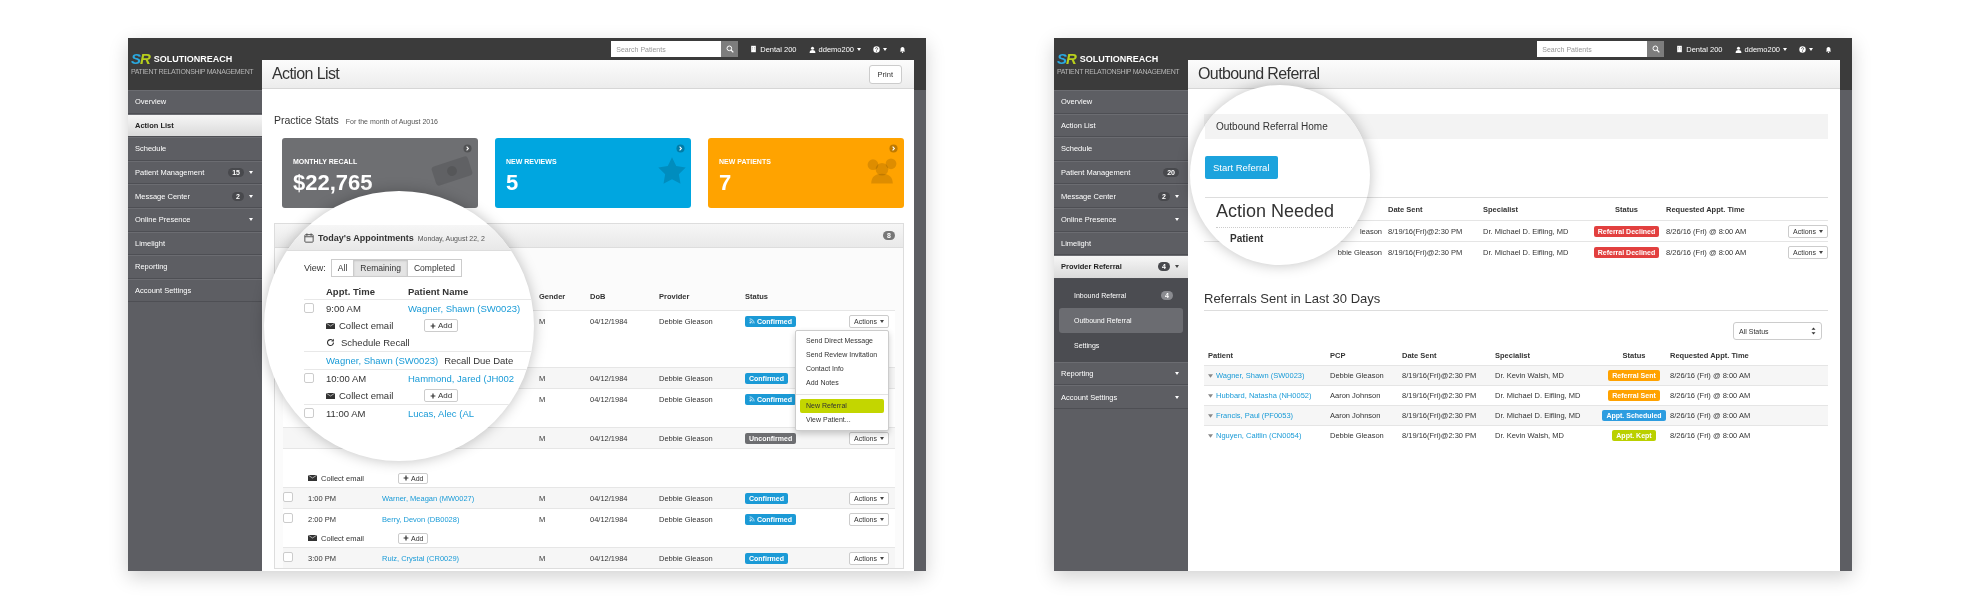  Describe the element at coordinates (366, 238) in the screenshot. I see `panel-title: Today's Appointments` at that location.